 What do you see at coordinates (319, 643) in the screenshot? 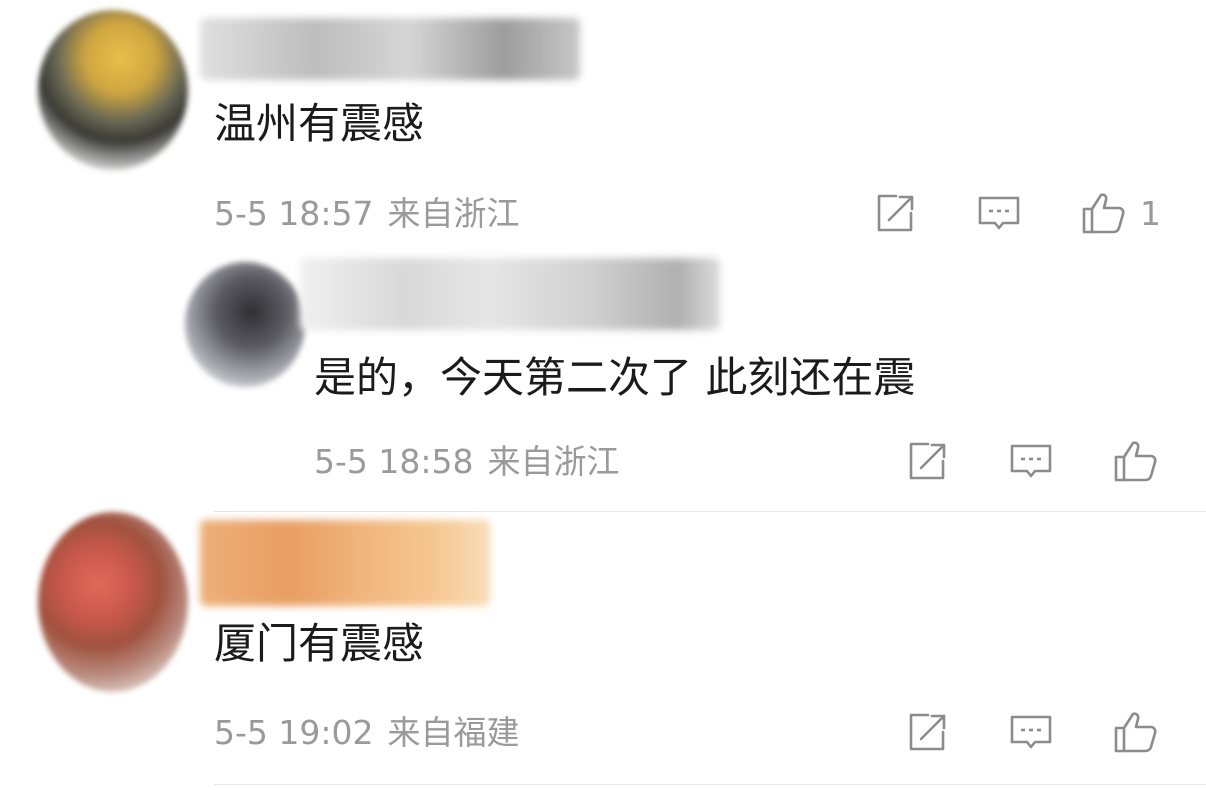
I see `comment-text: 厦门有震感` at bounding box center [319, 643].